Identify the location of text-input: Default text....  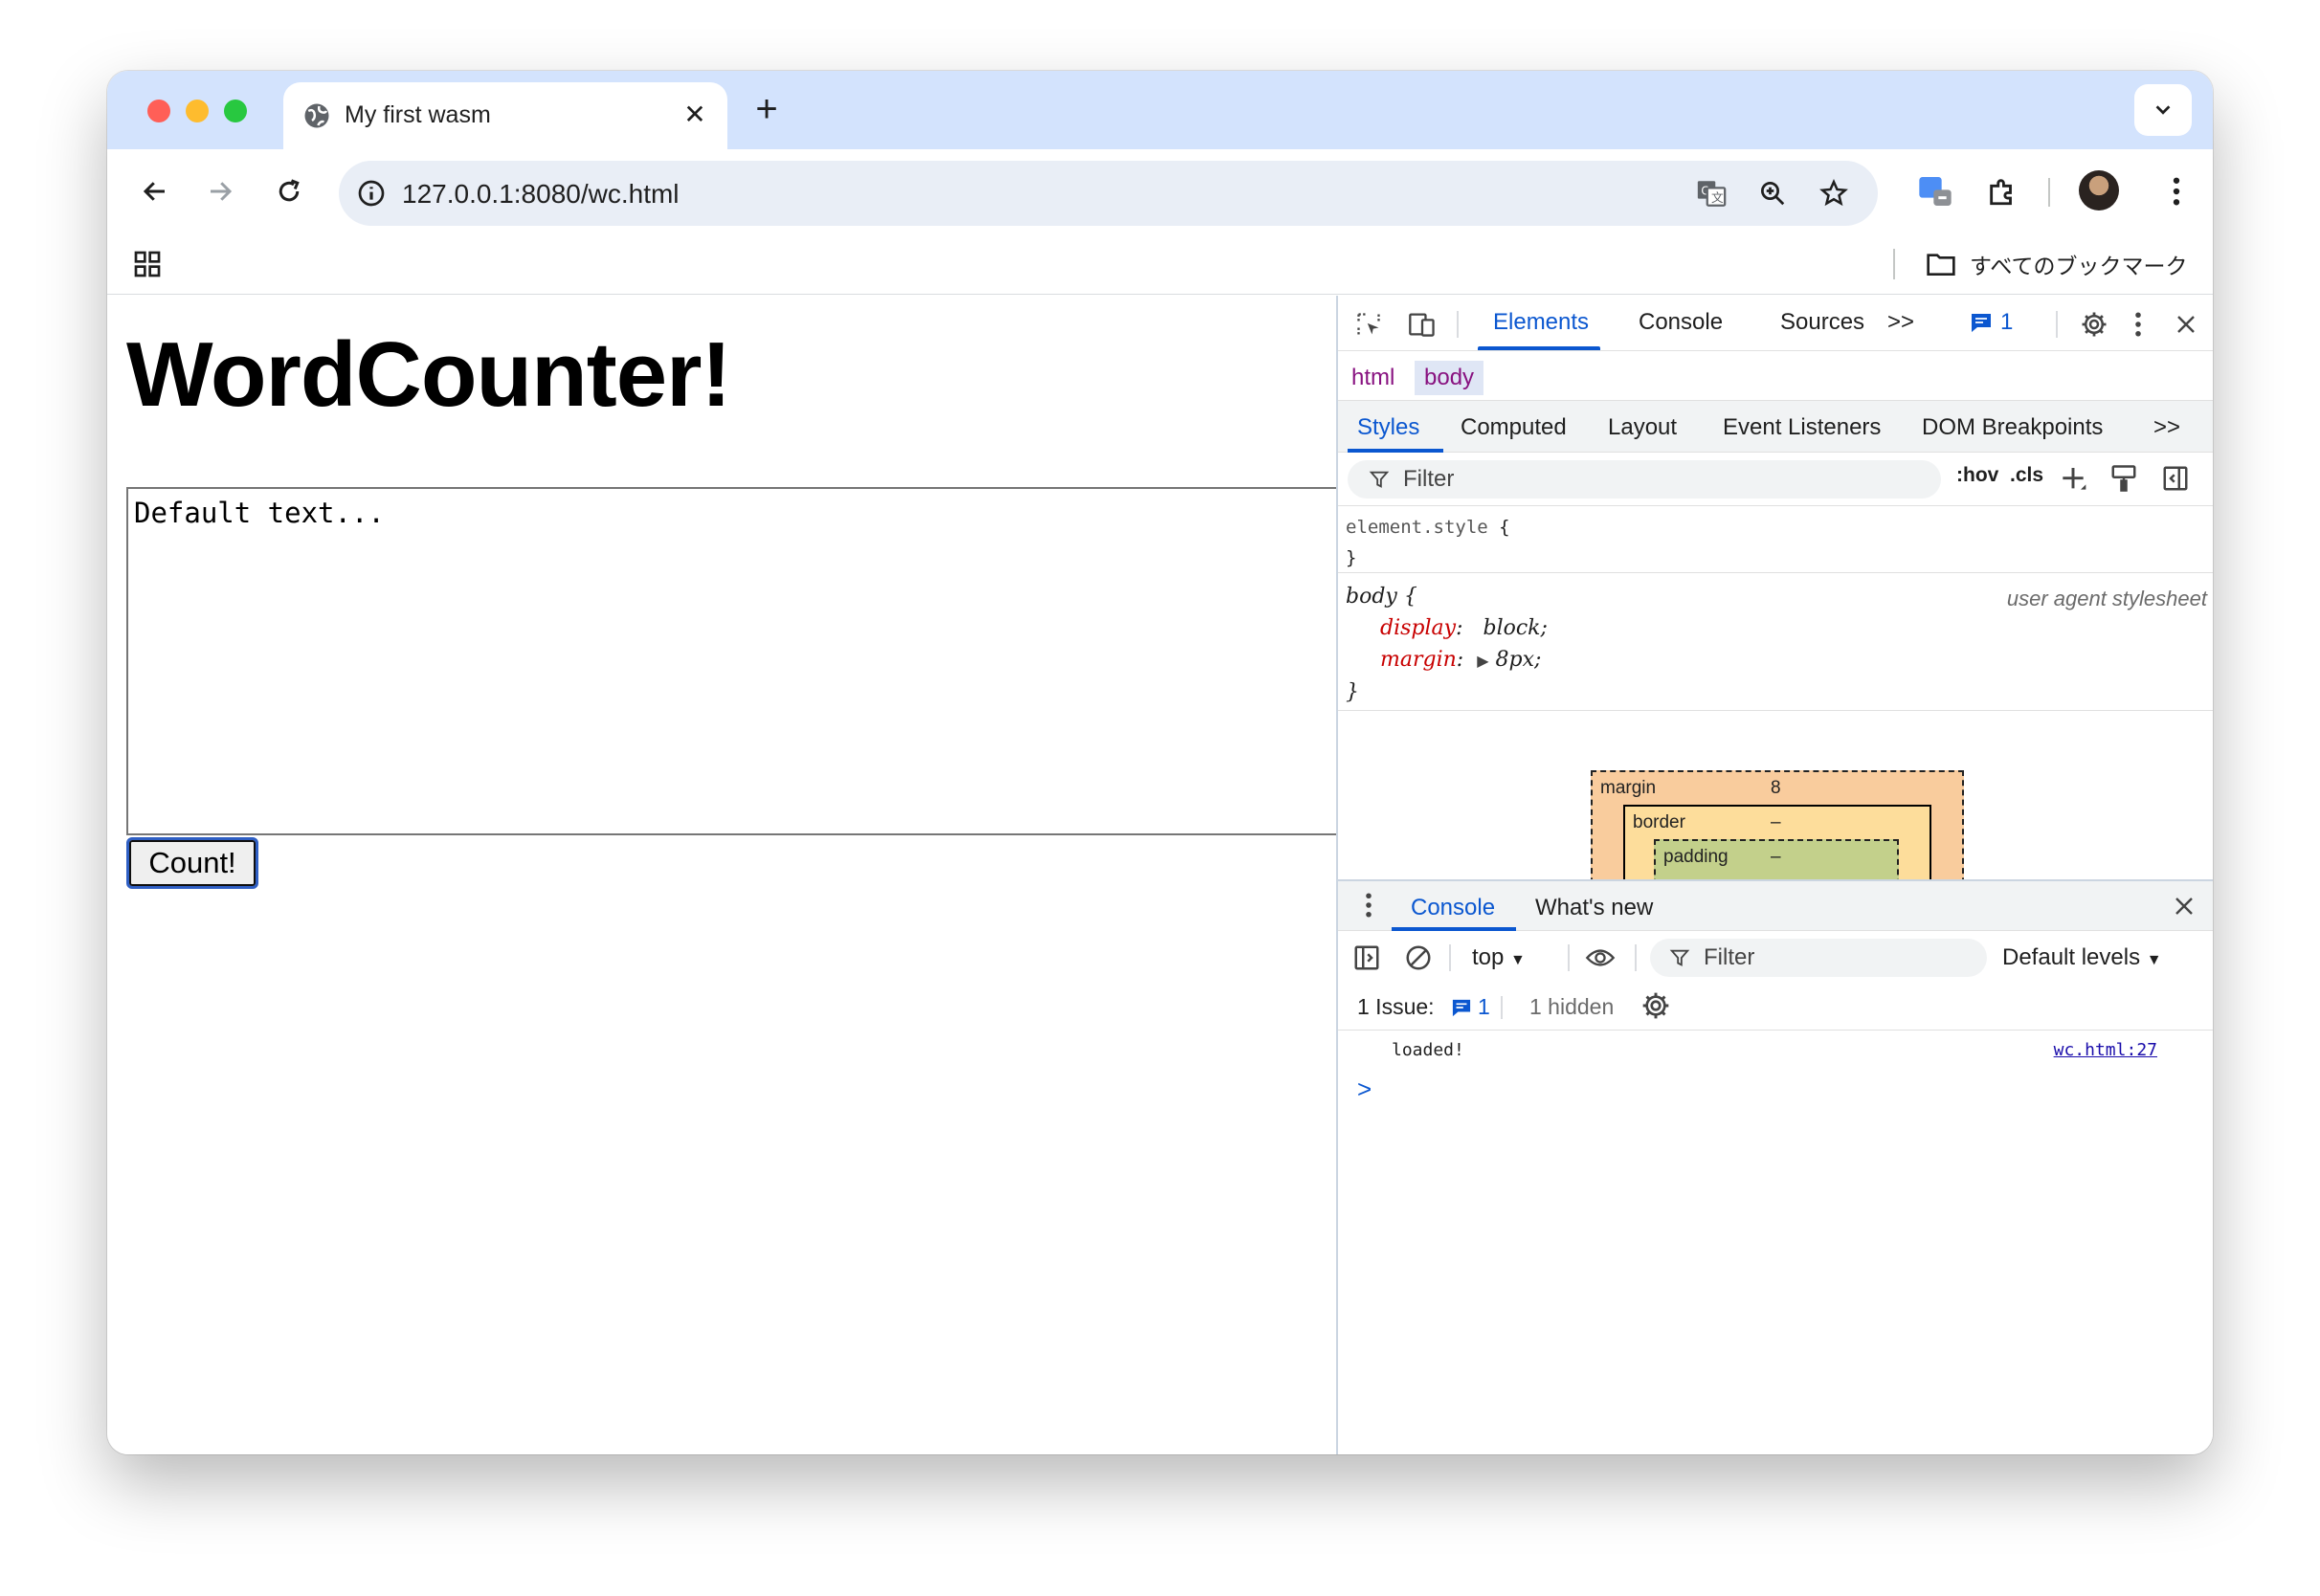
(743, 661).